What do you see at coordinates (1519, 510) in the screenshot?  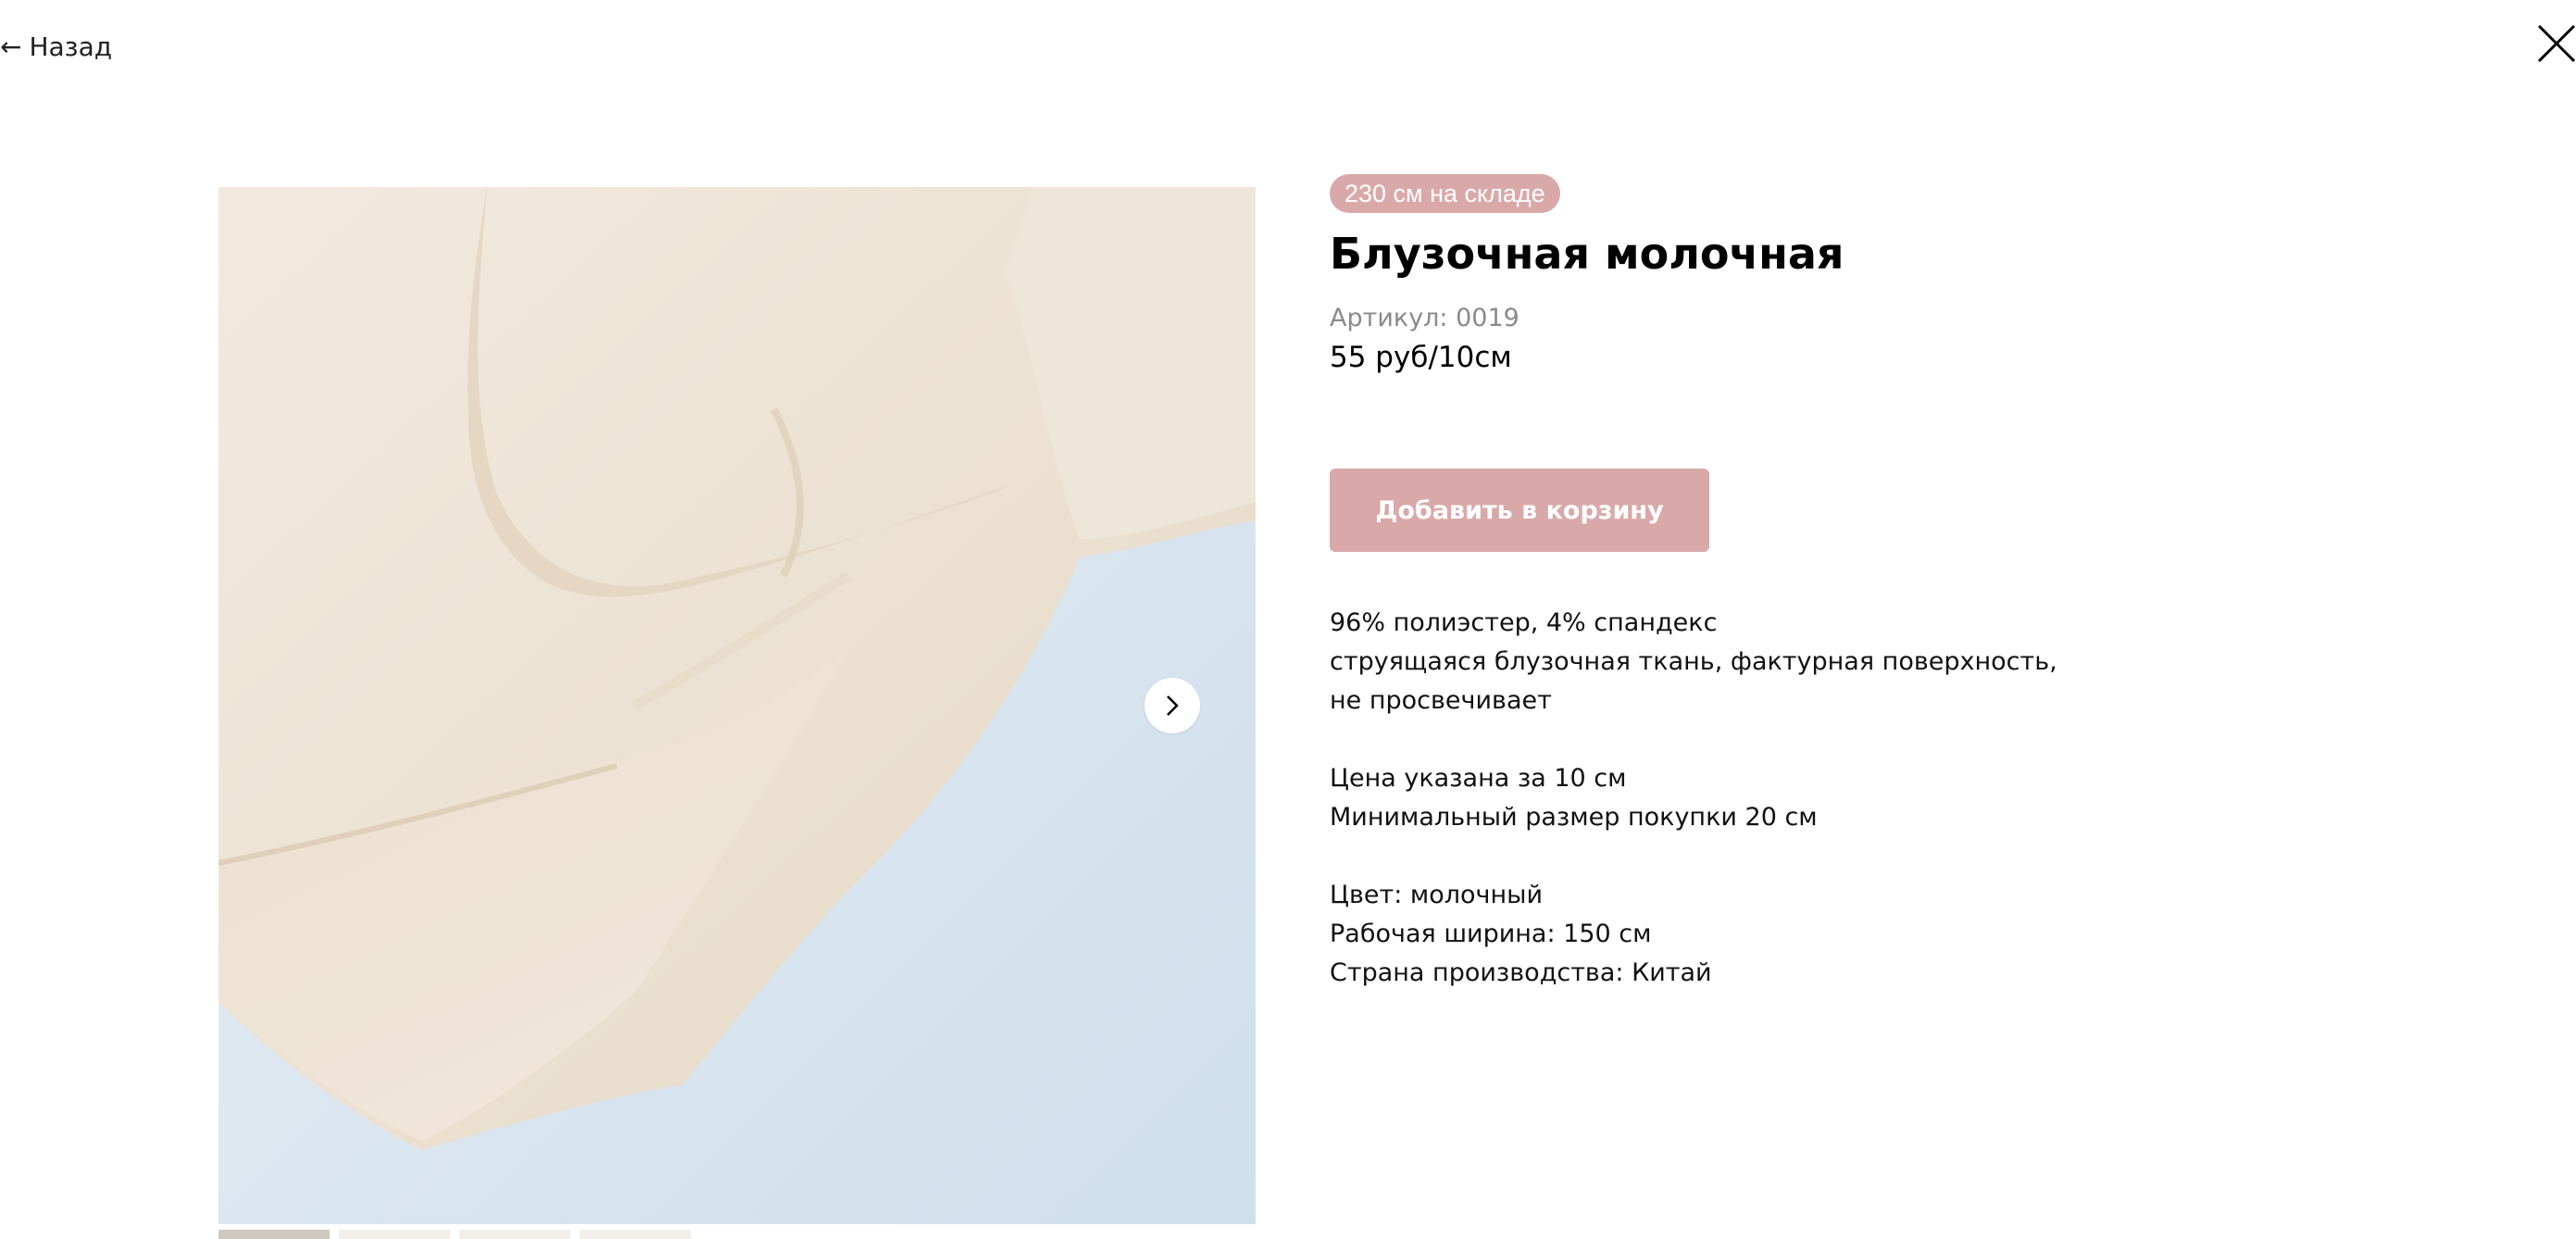 I see `add-to-cart-button: Добавить в корзину` at bounding box center [1519, 510].